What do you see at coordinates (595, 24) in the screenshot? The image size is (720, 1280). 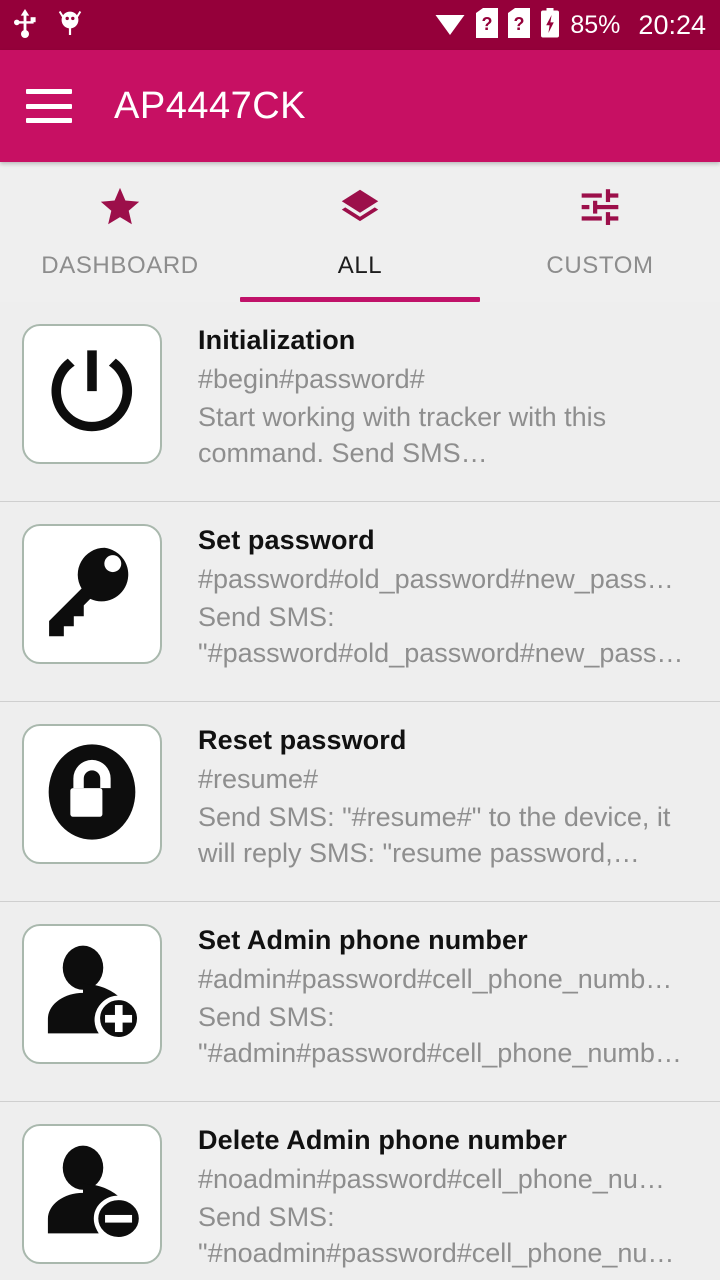 I see `battery-percent-label: 85%` at bounding box center [595, 24].